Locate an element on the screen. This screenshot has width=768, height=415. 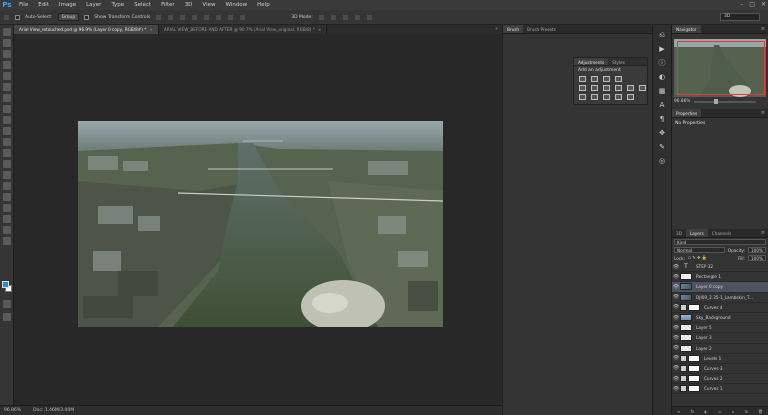
vibrance-icon is located at coordinates (582, 88).